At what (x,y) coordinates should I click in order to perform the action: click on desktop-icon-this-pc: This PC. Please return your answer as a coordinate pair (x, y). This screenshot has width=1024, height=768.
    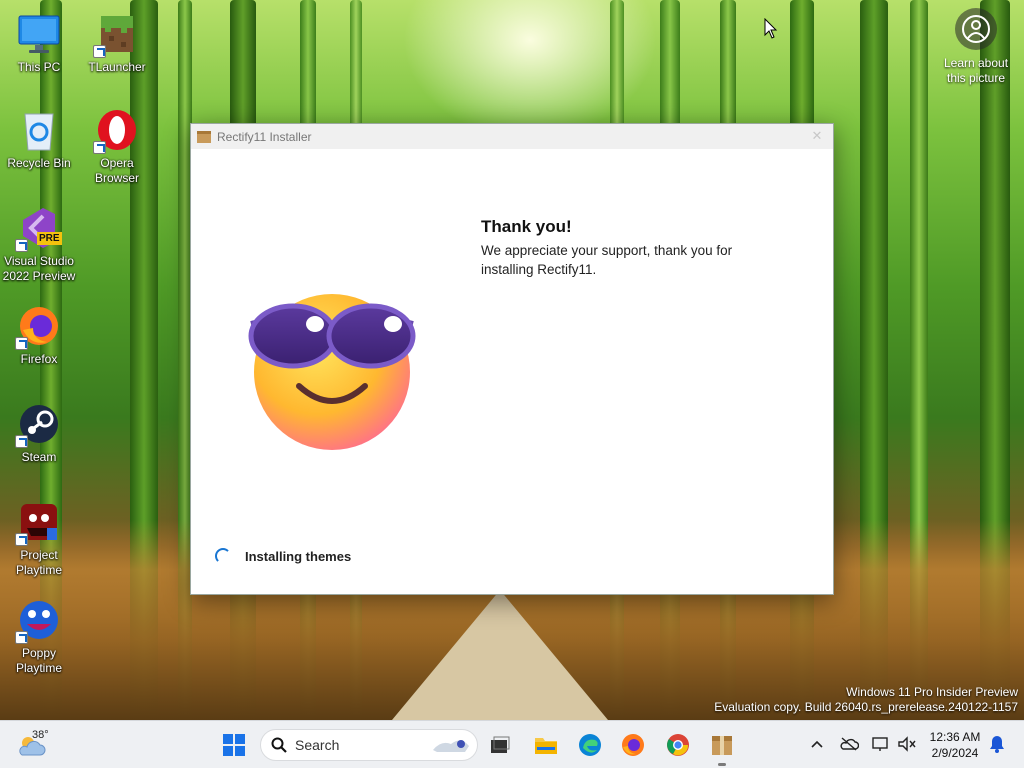
    Looking at the image, I should click on (39, 43).